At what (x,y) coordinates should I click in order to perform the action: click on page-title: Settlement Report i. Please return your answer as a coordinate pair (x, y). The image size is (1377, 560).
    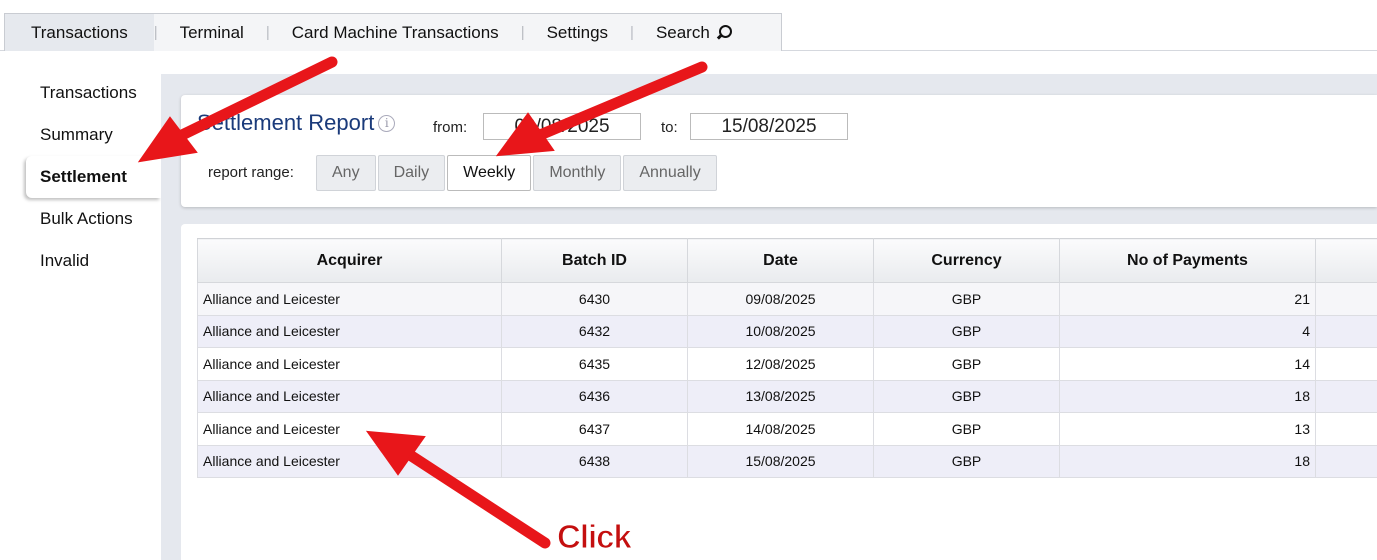
    Looking at the image, I should click on (296, 123).